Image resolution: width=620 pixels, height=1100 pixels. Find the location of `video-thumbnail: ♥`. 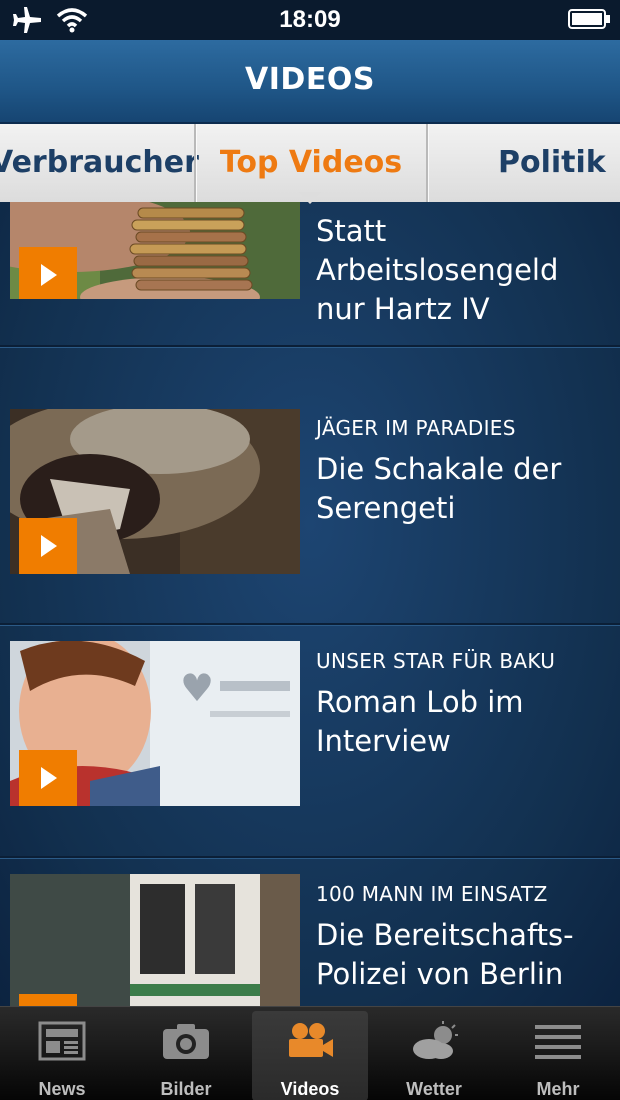

video-thumbnail: ♥ is located at coordinates (155, 723).